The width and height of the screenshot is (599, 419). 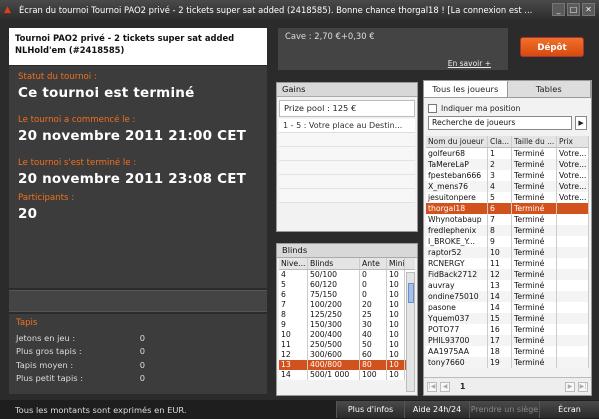 I want to click on blind-row: 11 250/500 50 10, so click(x=347, y=345).